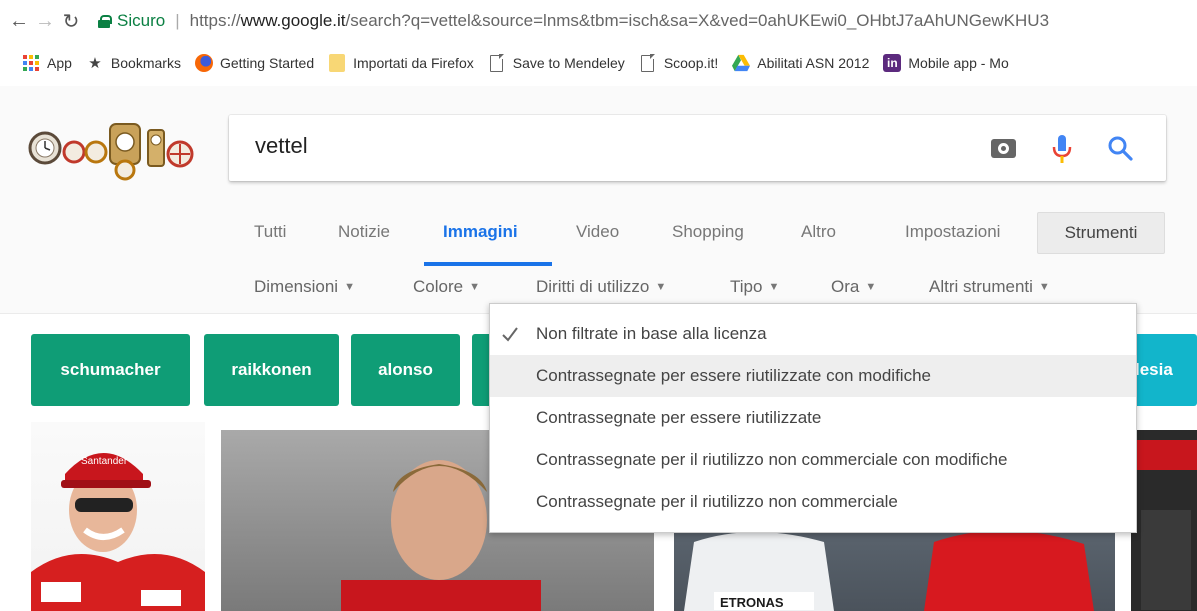 Image resolution: width=1197 pixels, height=611 pixels. I want to click on tool-ora: Ora ▼, so click(853, 287).